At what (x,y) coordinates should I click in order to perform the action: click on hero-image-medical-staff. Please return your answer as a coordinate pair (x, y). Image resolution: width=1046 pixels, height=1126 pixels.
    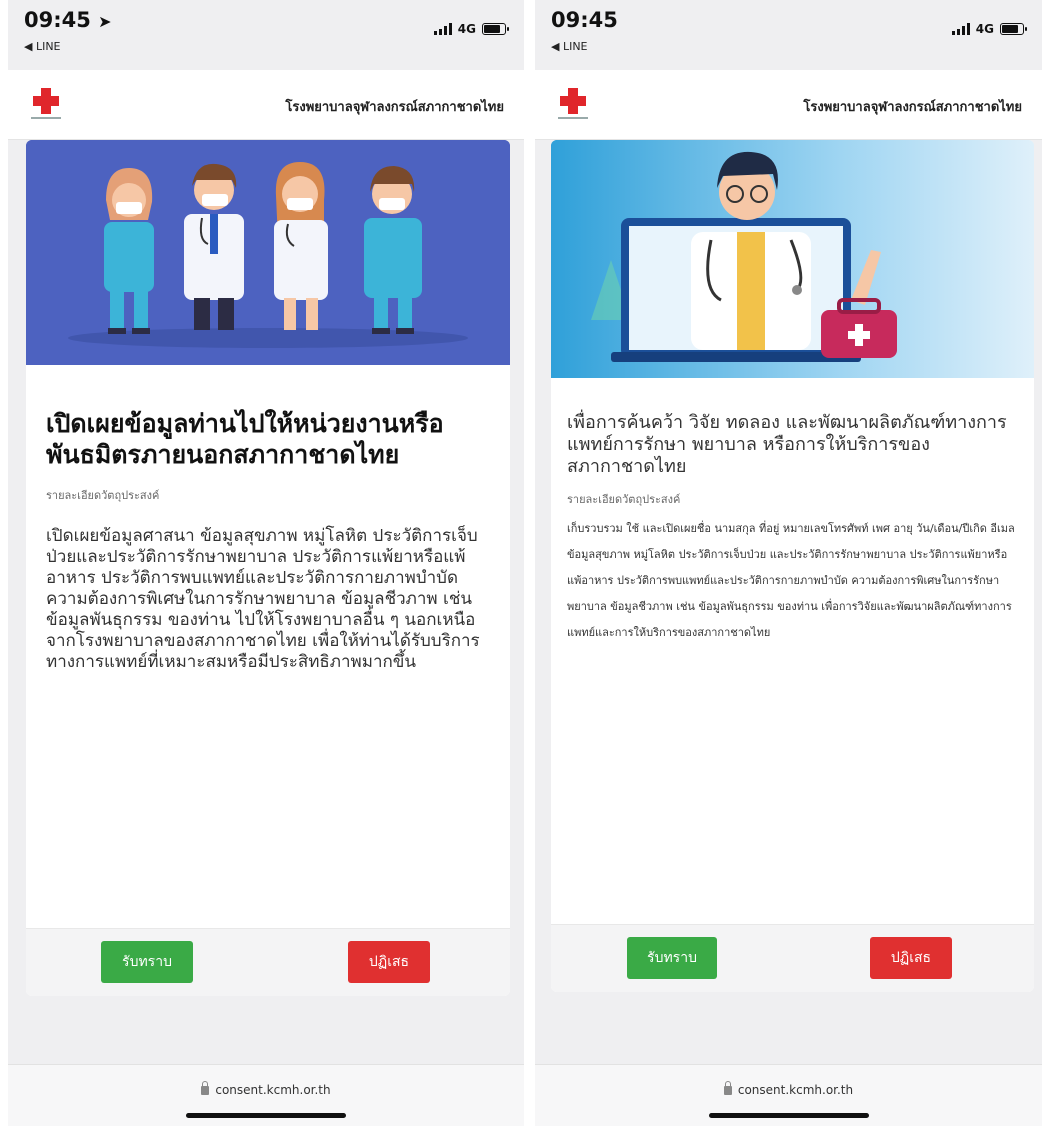
    Looking at the image, I should click on (268, 252).